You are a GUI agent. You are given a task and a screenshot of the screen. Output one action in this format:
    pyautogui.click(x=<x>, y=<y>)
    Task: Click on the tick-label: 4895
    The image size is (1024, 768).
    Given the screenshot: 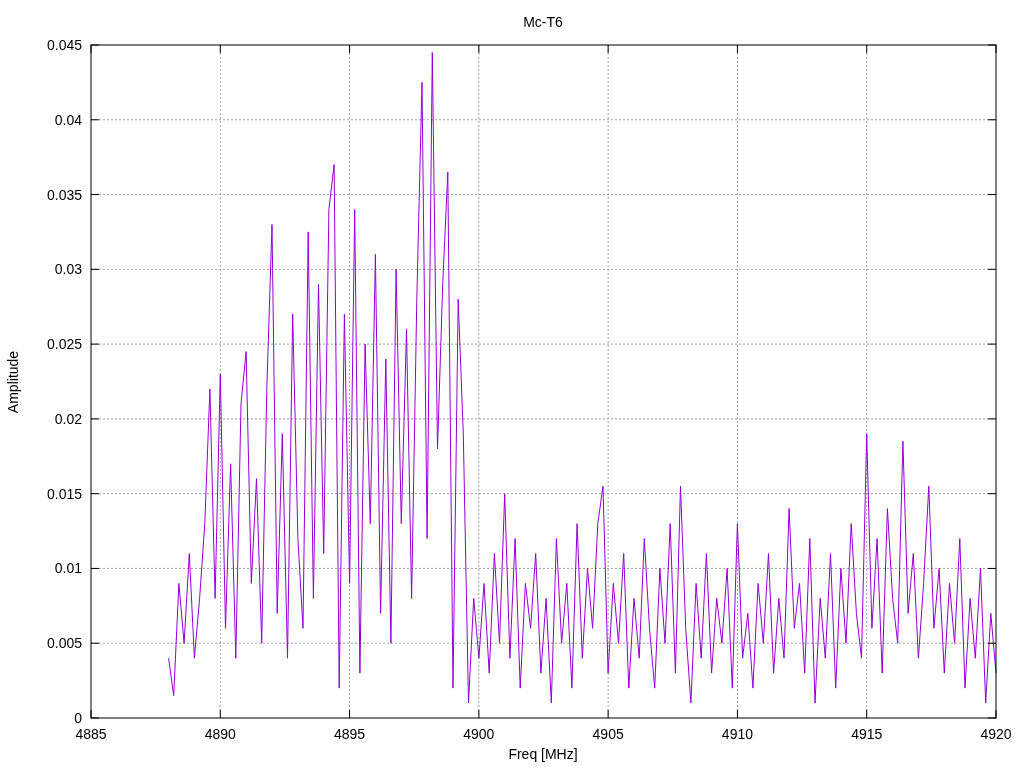 What is the action you would take?
    pyautogui.click(x=350, y=734)
    